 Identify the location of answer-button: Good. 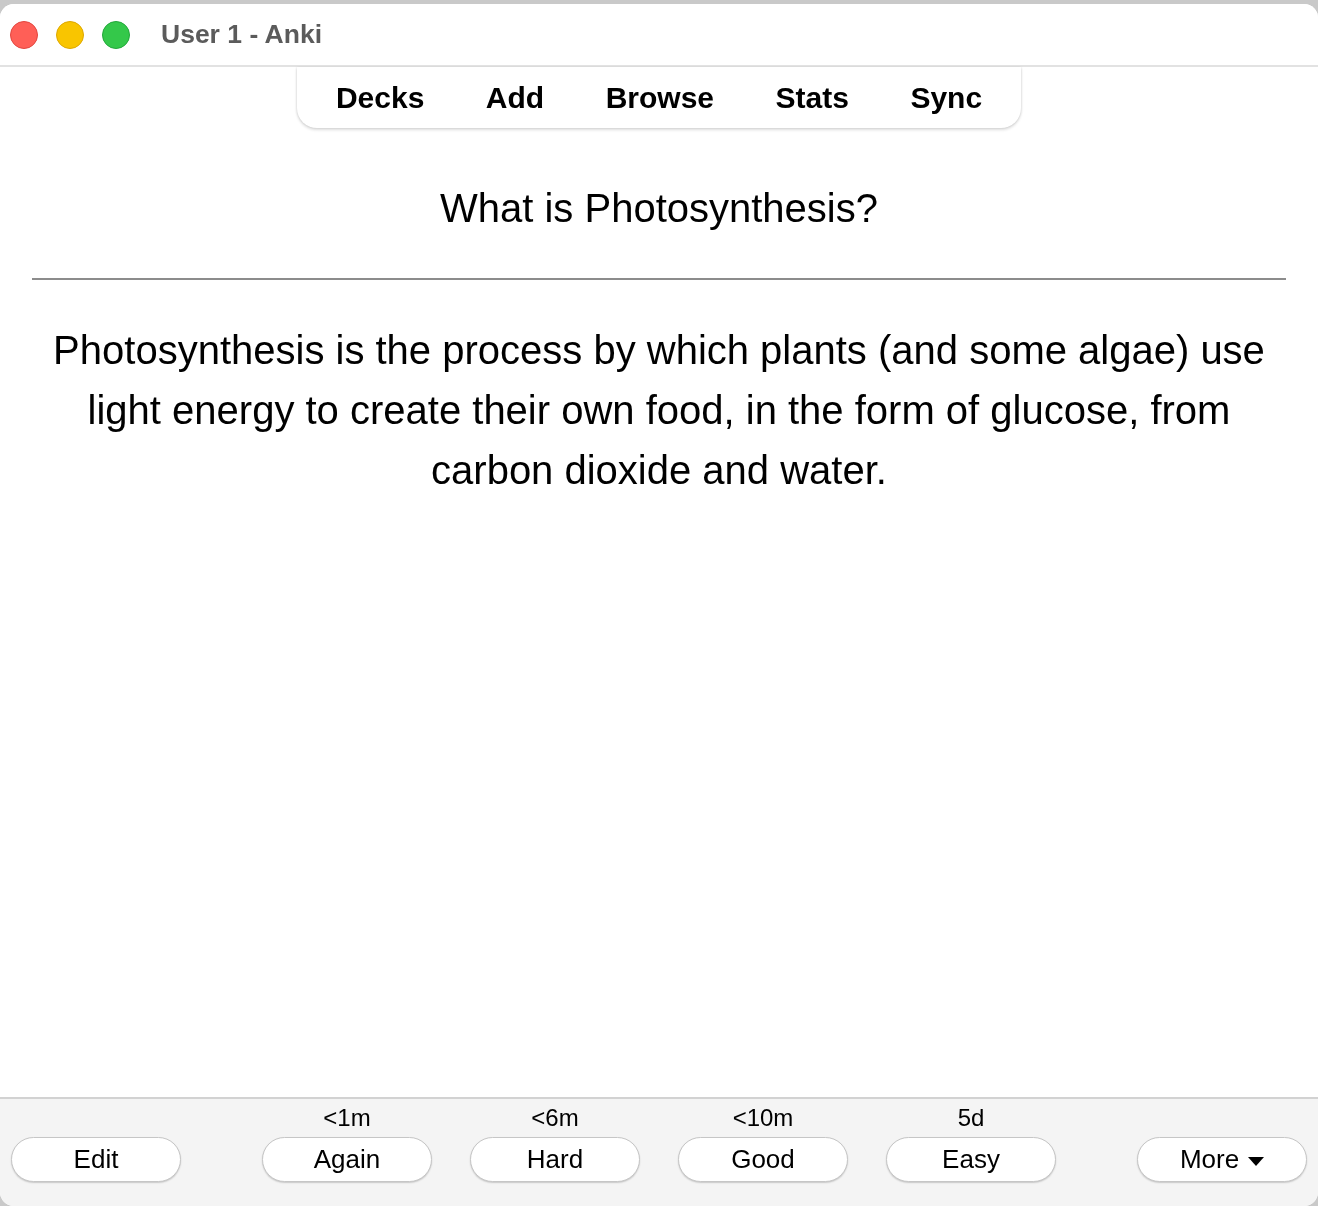
(763, 1159).